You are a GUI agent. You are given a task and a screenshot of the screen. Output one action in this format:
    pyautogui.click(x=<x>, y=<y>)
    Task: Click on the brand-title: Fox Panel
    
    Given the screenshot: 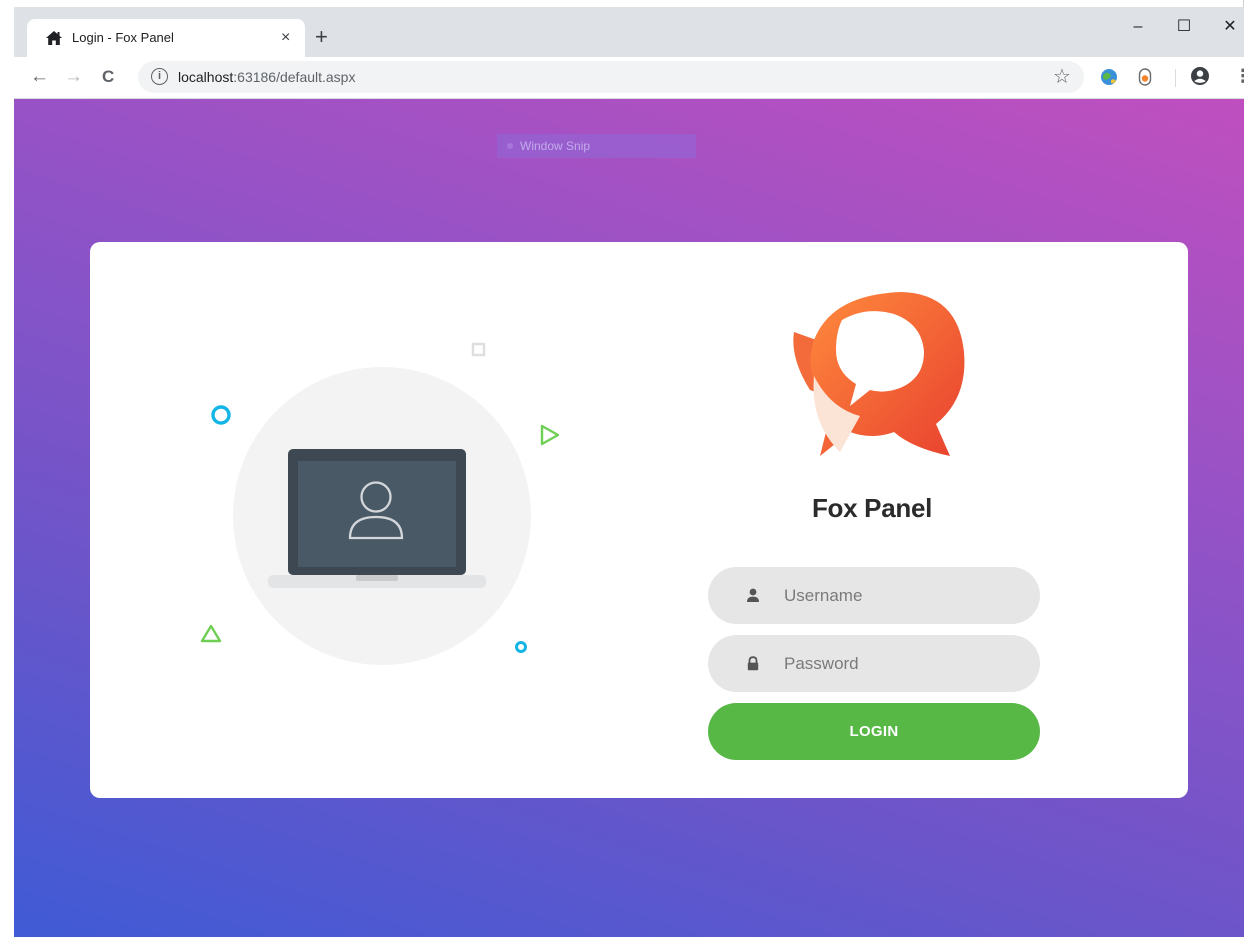 What is the action you would take?
    pyautogui.click(x=872, y=508)
    